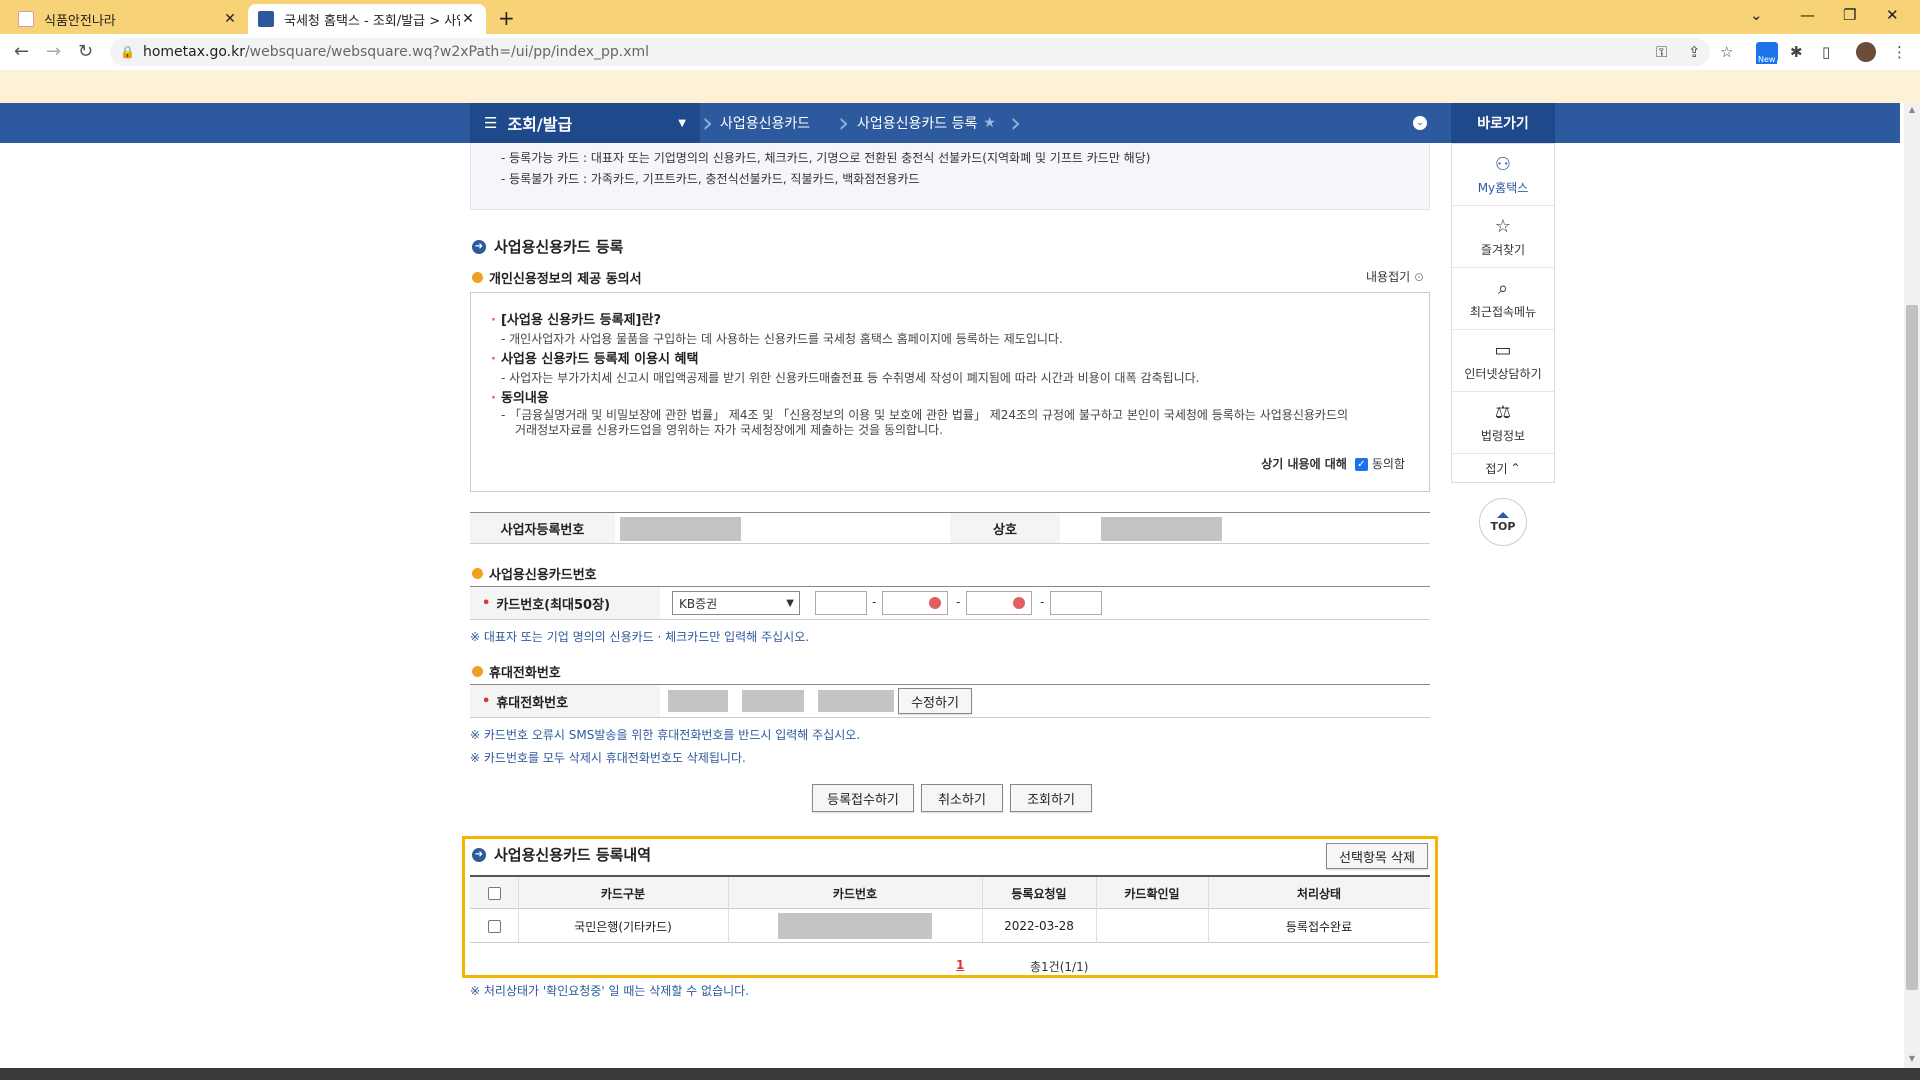  I want to click on total-count: 총1건(1/1), so click(1059, 967).